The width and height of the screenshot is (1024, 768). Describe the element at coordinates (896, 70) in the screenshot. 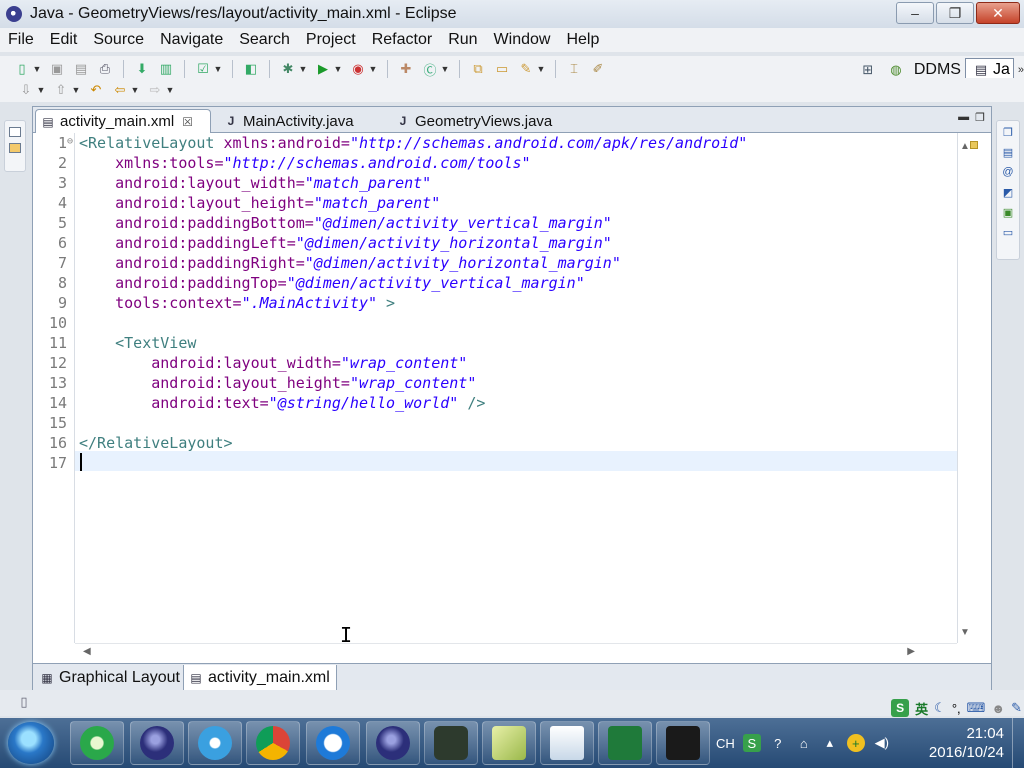

I see `ddms-icon: ◍` at that location.